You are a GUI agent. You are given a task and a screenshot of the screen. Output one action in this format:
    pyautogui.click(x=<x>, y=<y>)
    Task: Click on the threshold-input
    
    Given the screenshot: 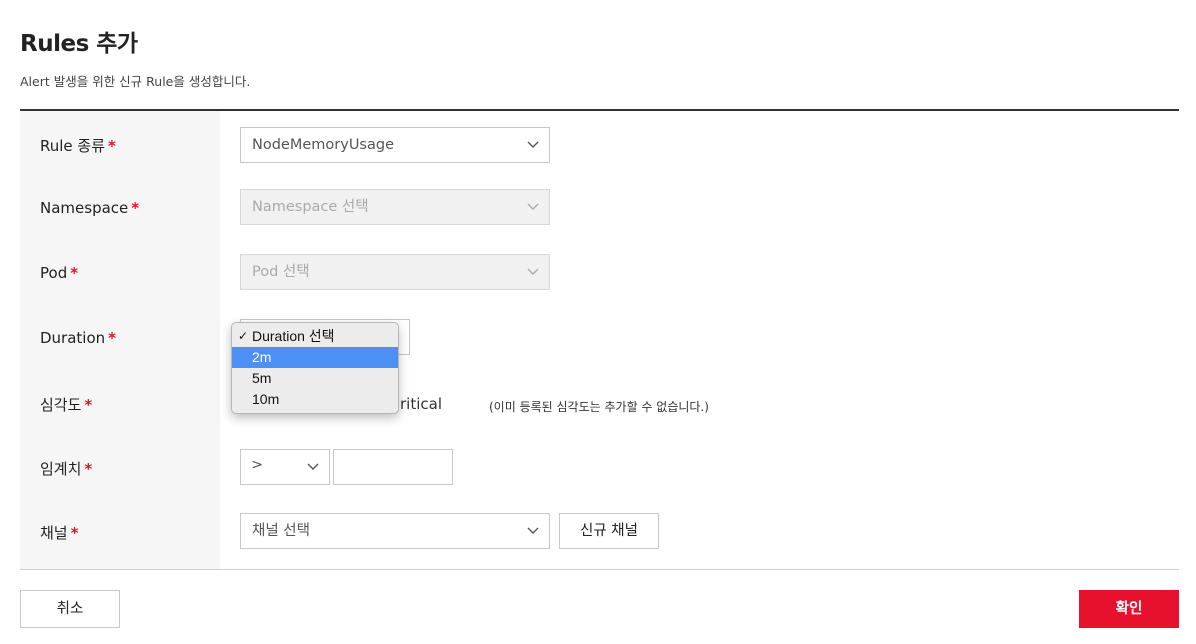 What is the action you would take?
    pyautogui.click(x=393, y=467)
    